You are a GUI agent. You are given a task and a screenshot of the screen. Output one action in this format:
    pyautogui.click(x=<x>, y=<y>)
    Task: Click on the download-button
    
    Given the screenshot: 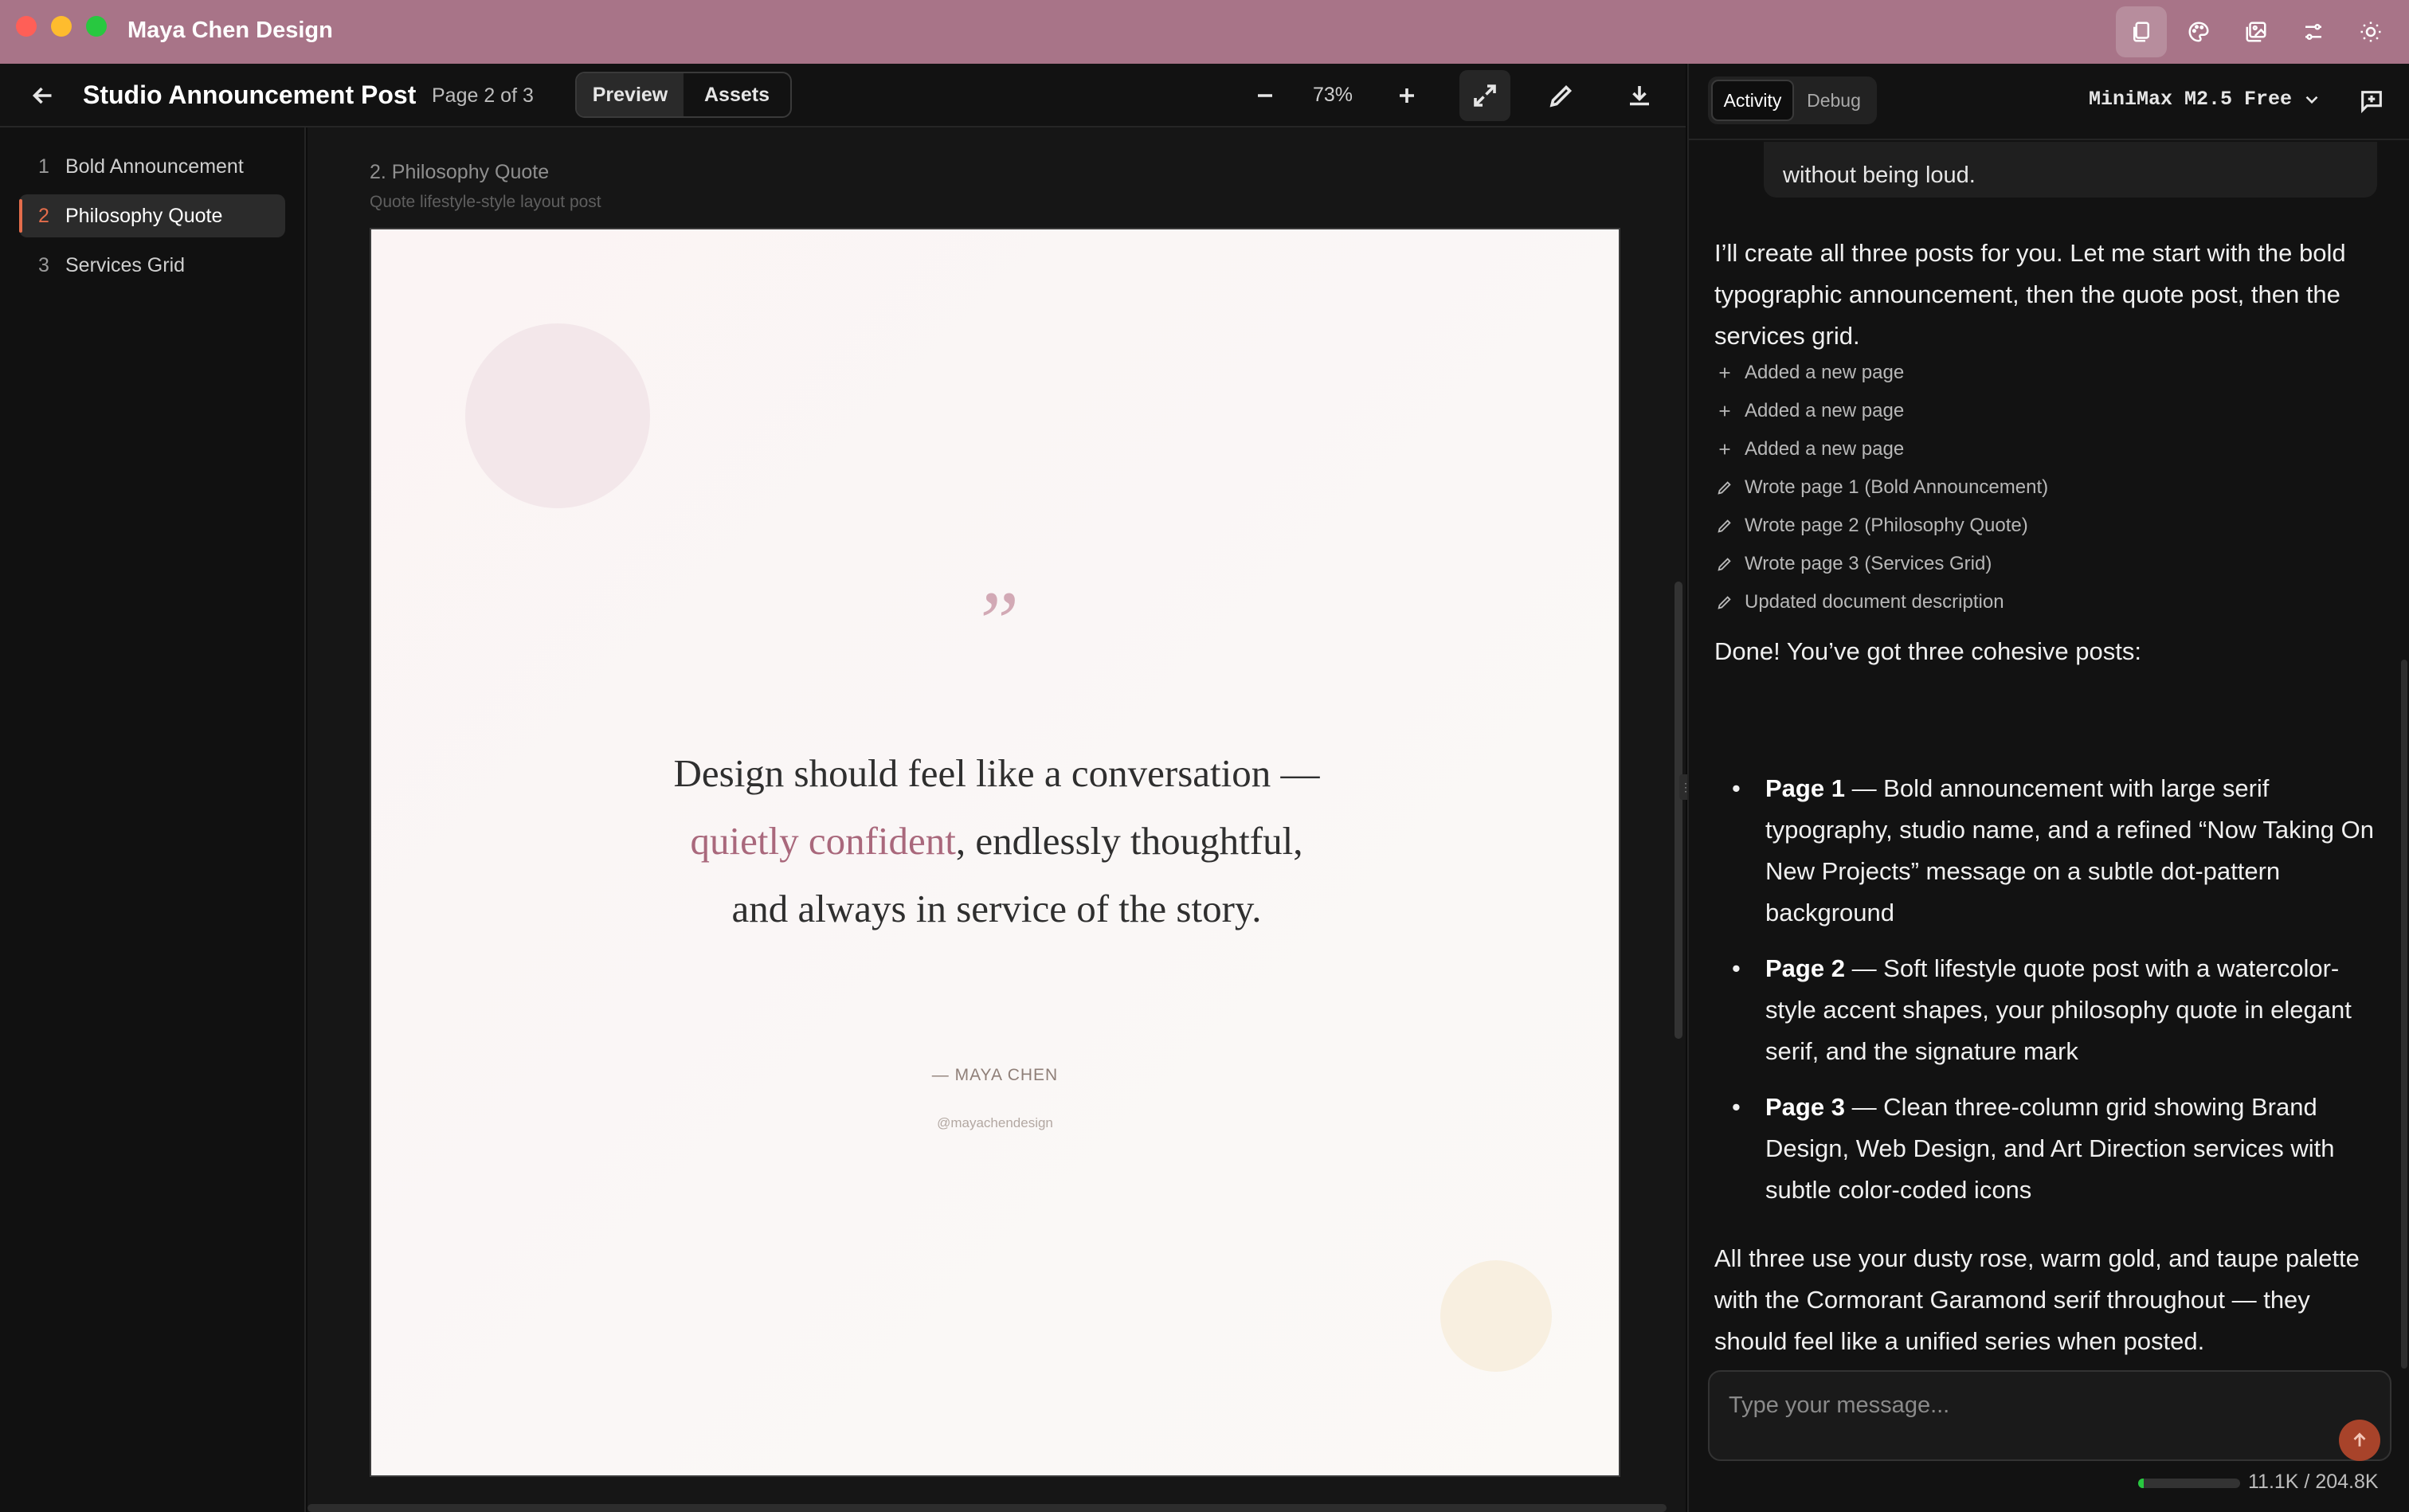 What is the action you would take?
    pyautogui.click(x=1639, y=96)
    